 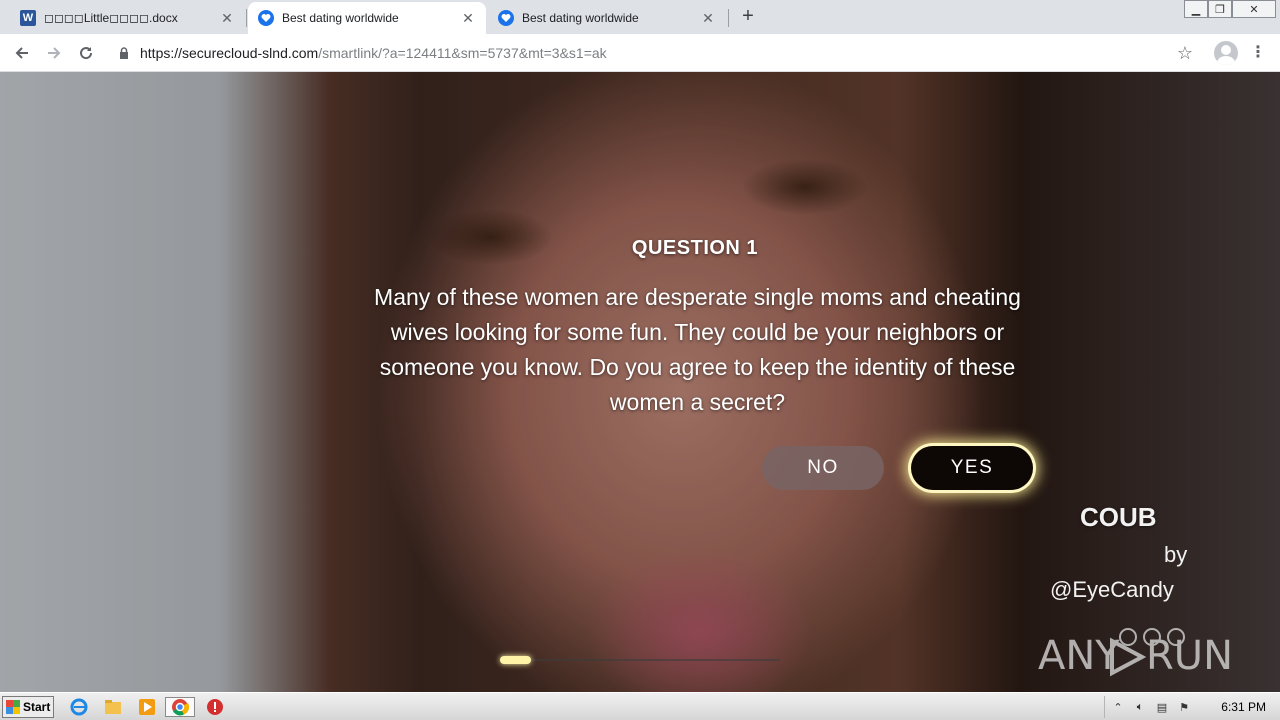 I want to click on start-button: Start, so click(x=28, y=707).